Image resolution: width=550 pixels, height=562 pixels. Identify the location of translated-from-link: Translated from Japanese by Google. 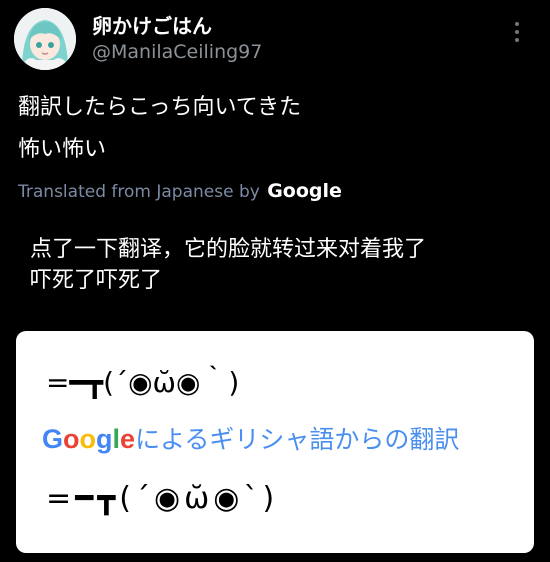
(180, 191).